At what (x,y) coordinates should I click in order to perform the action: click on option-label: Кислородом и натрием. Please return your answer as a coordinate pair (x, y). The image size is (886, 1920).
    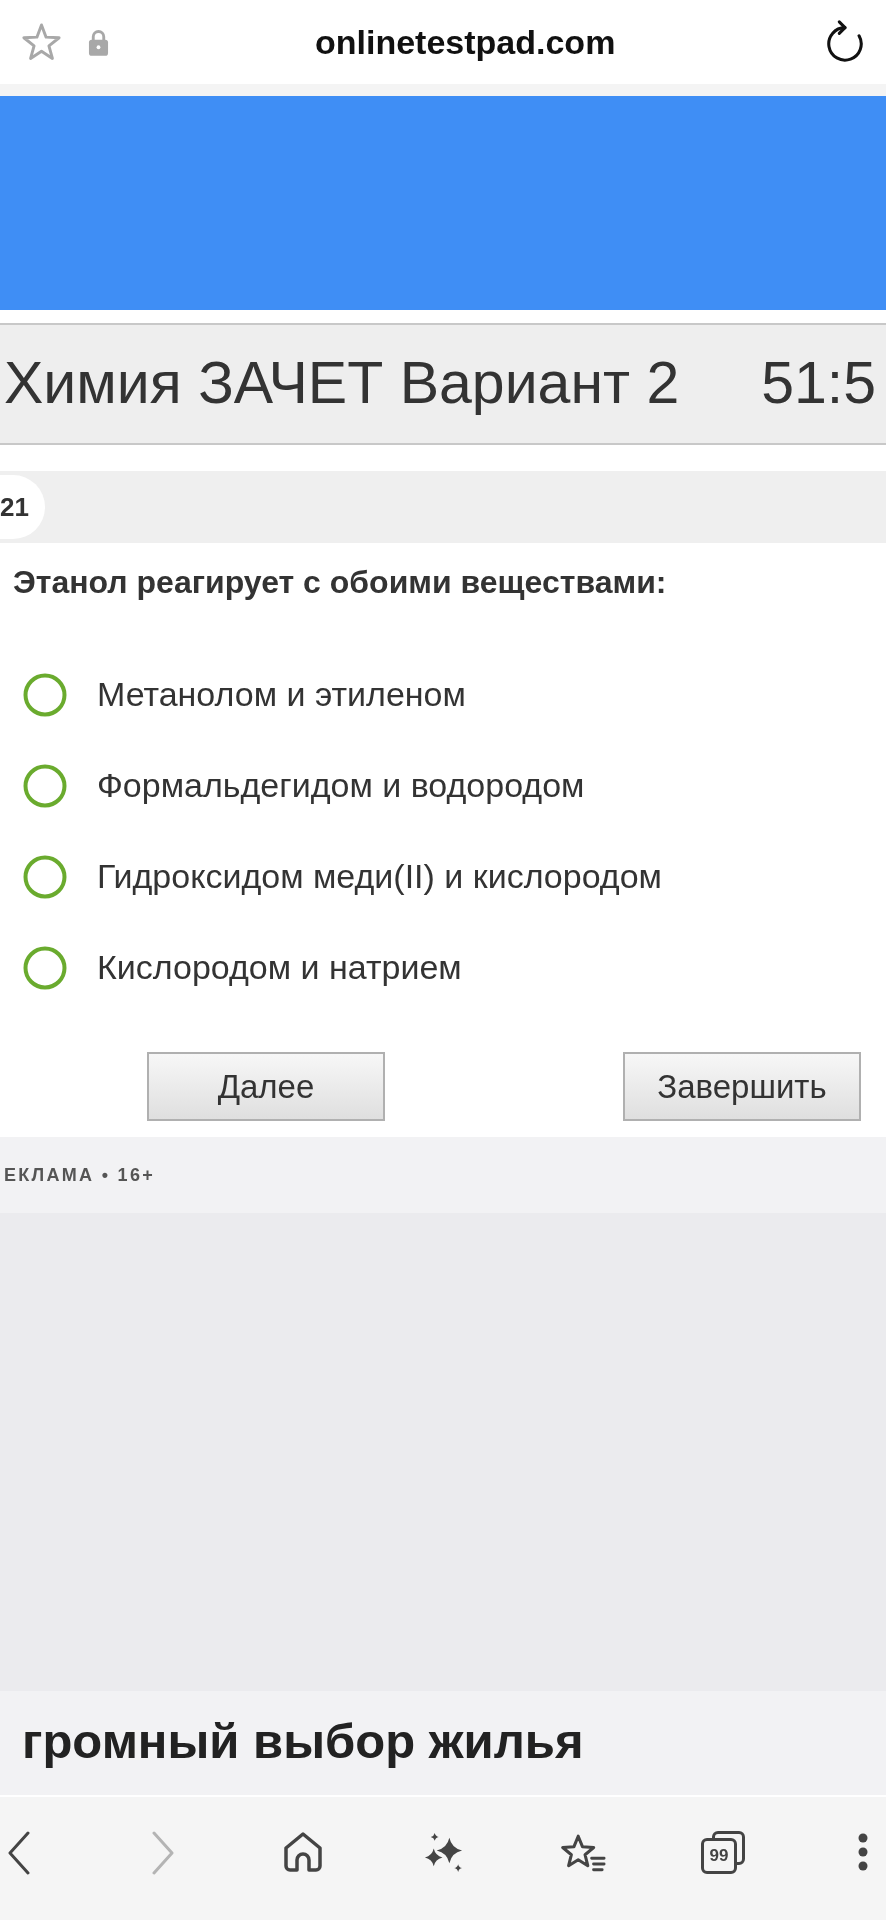
    Looking at the image, I should click on (279, 967).